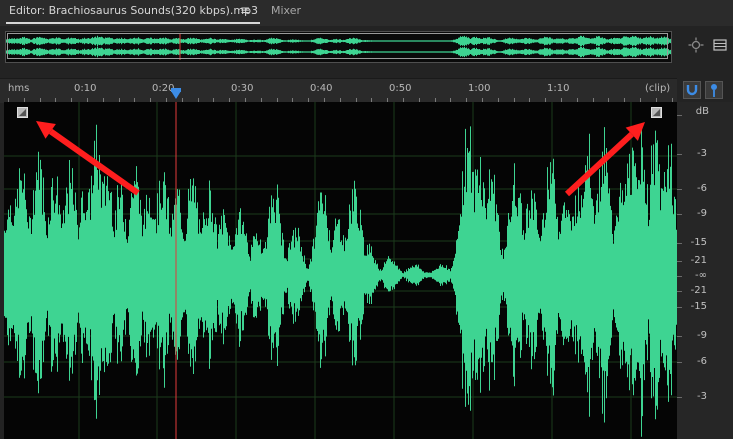 Image resolution: width=733 pixels, height=439 pixels. Describe the element at coordinates (701, 275) in the screenshot. I see `db-label: -∞` at that location.